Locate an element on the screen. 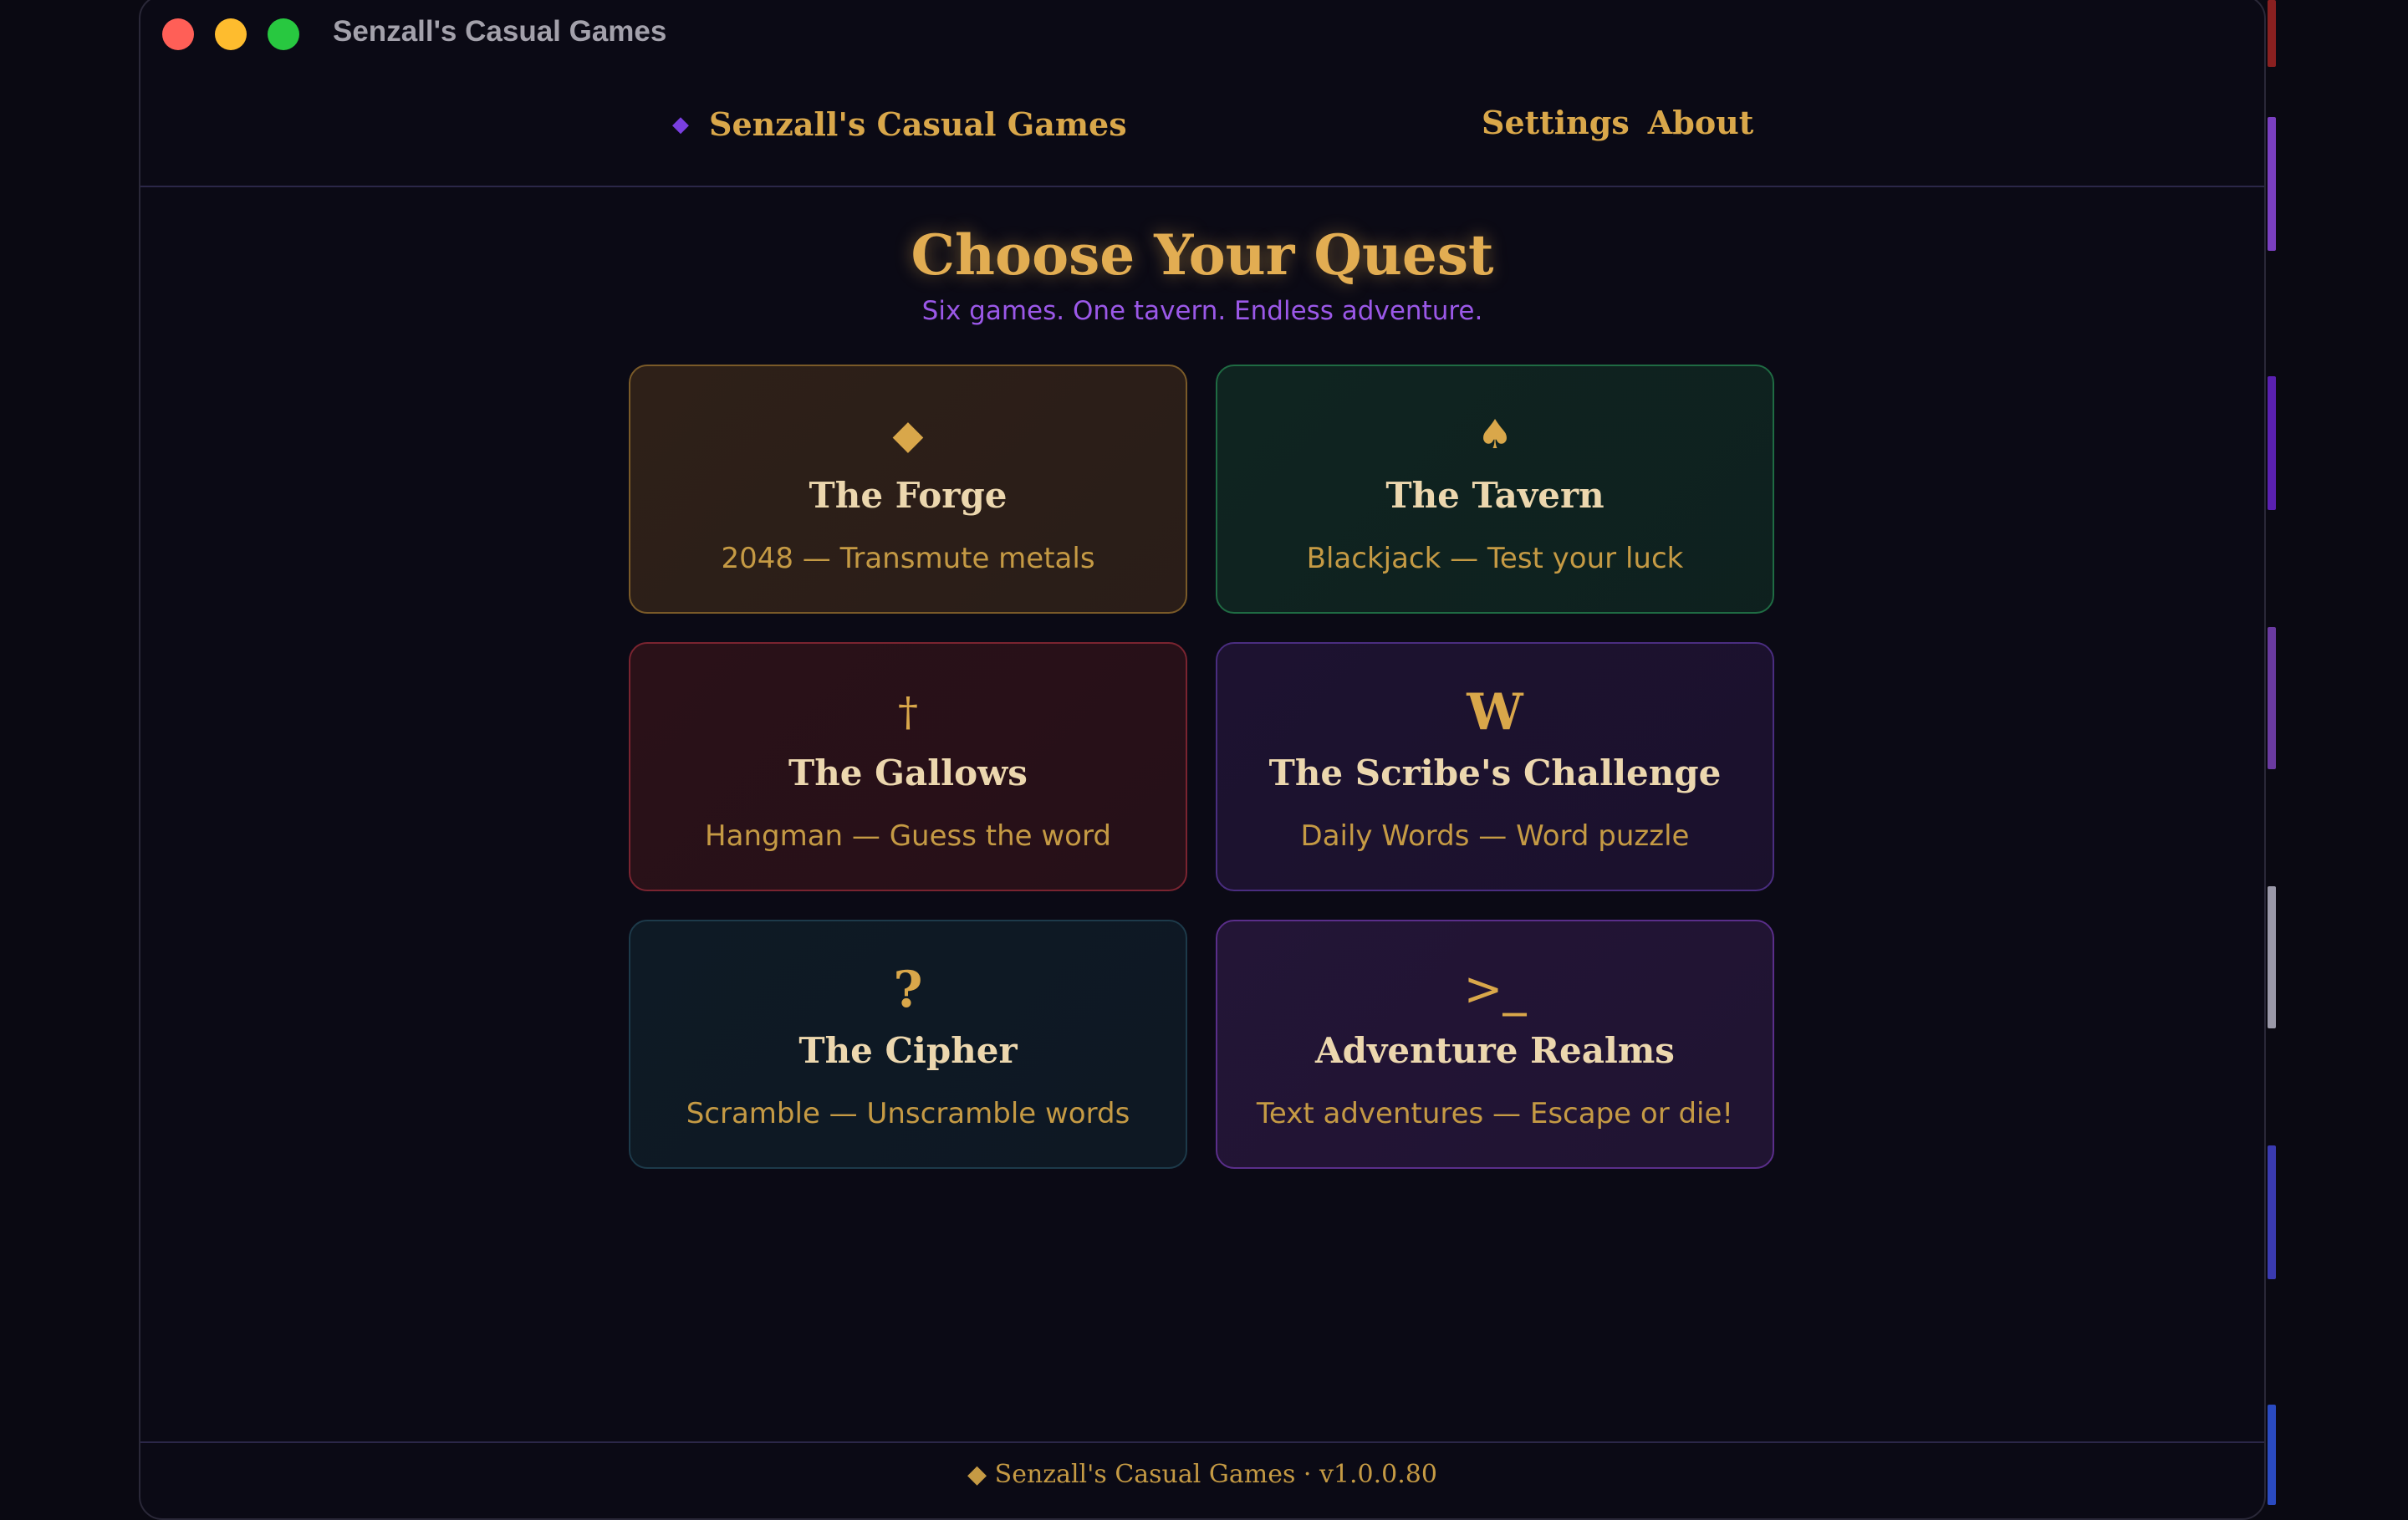 This screenshot has height=1520, width=2408. top-navbar: ◆ Senzall's Casual Games Settings About is located at coordinates (1202, 130).